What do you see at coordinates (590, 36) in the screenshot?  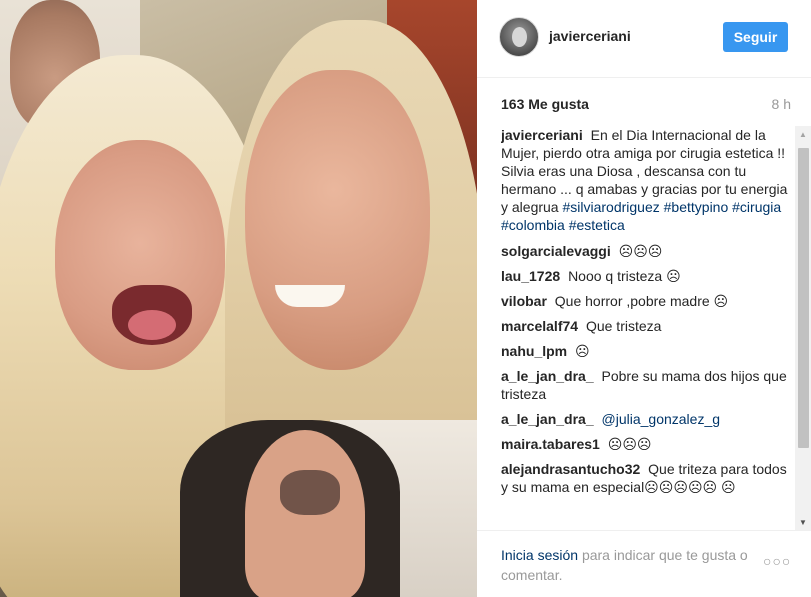 I see `header-username: javierceriani` at bounding box center [590, 36].